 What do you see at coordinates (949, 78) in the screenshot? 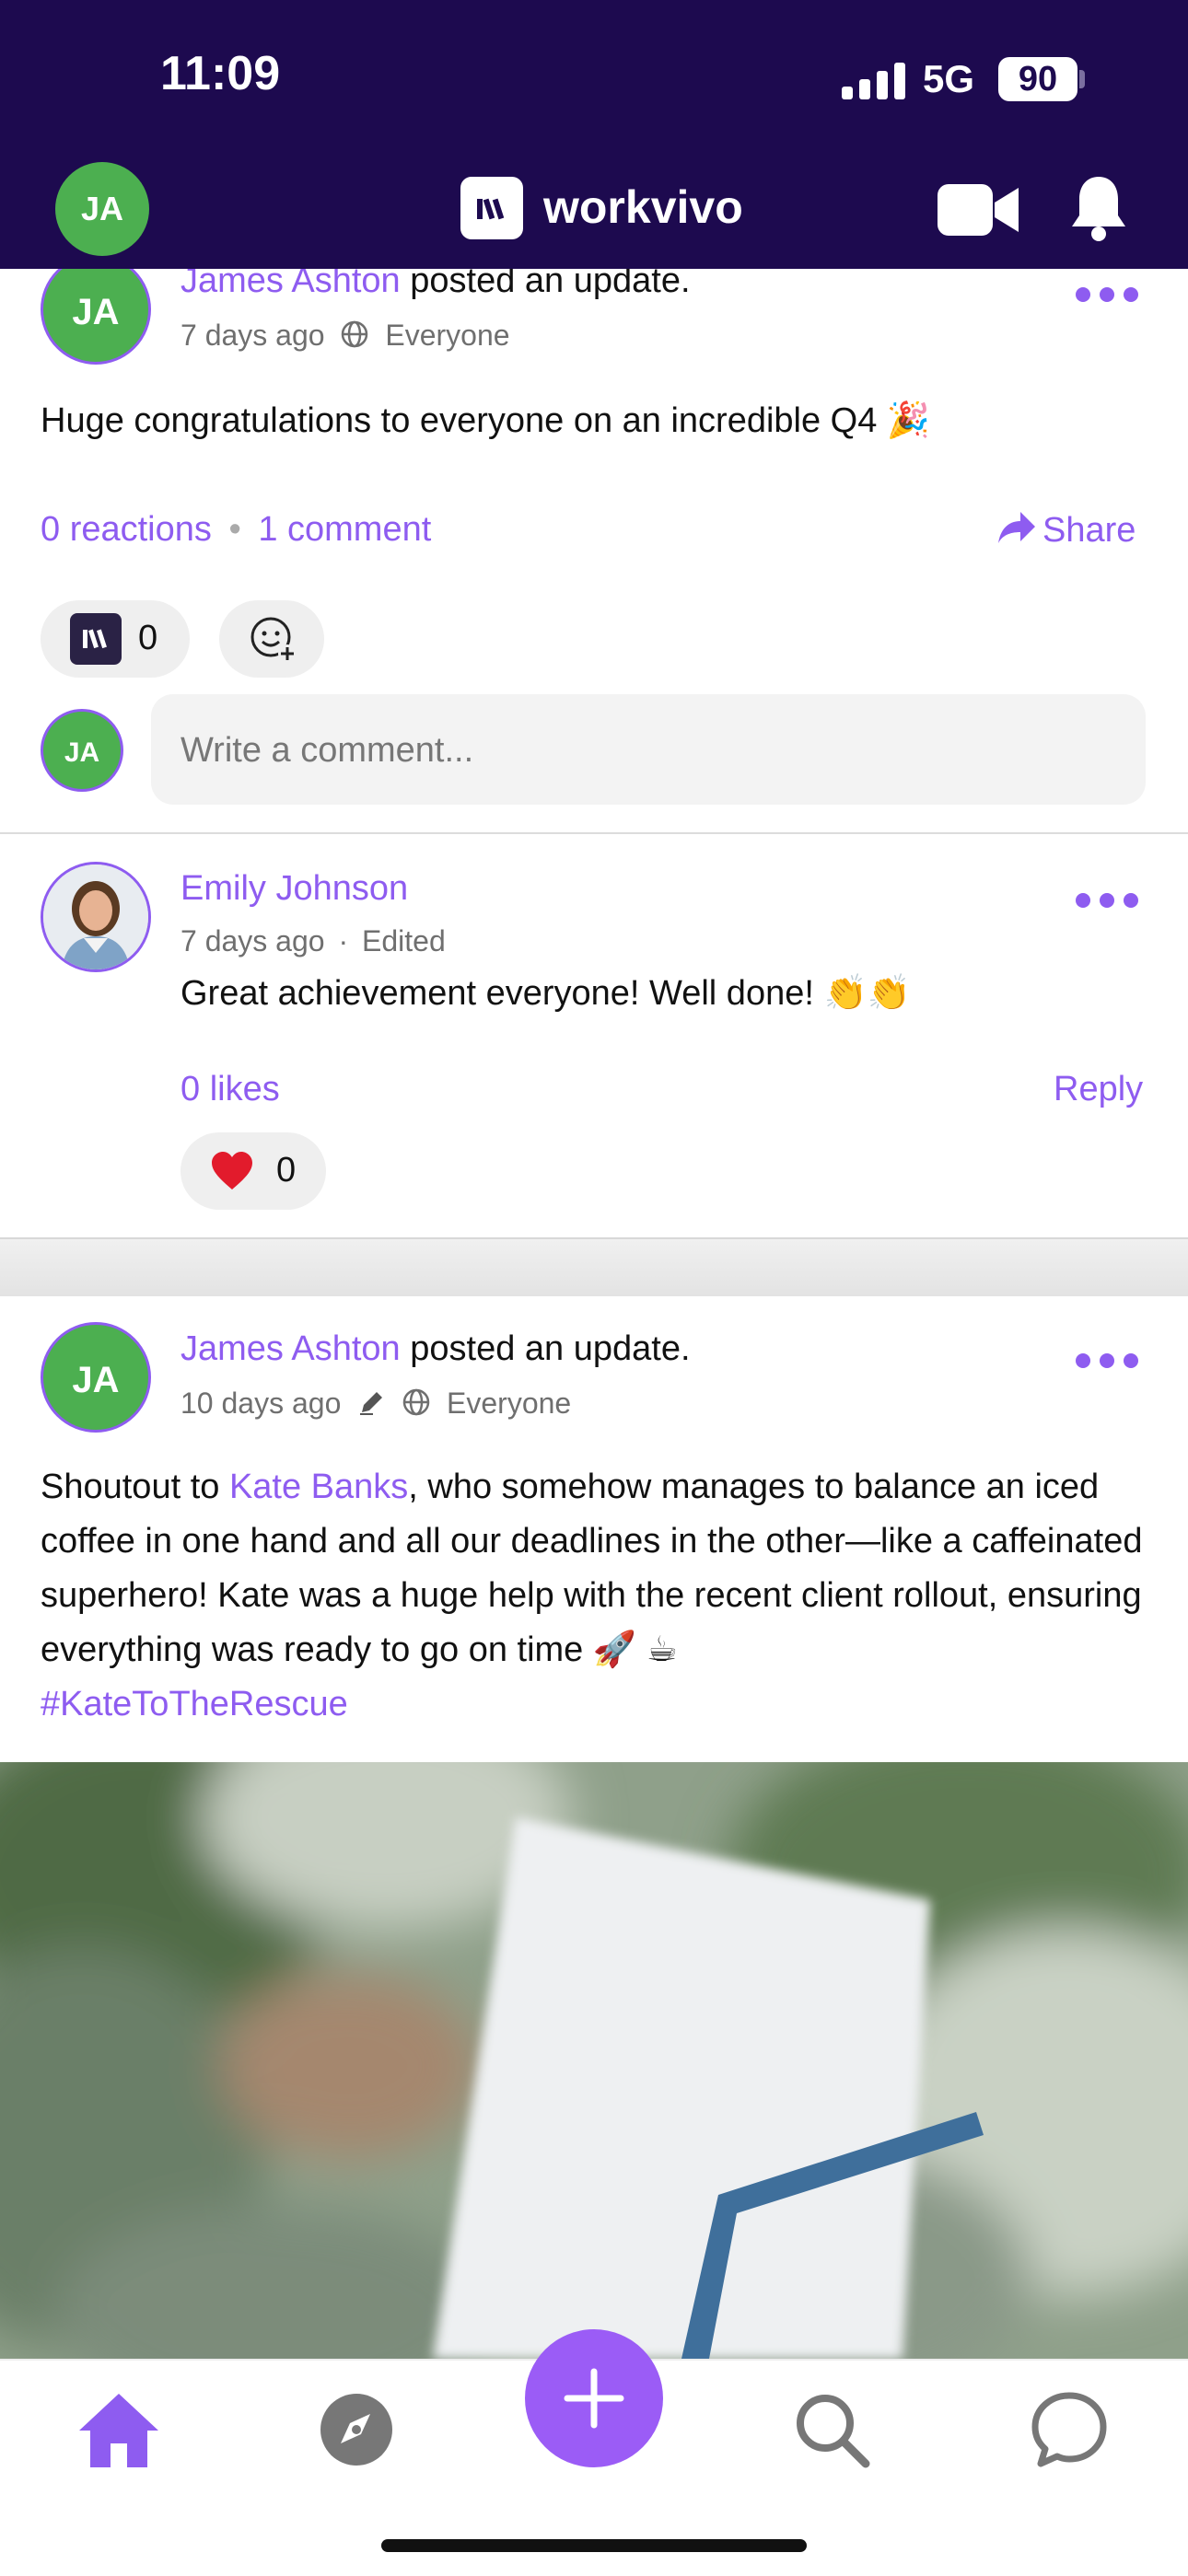
I see `network-label: 5G` at bounding box center [949, 78].